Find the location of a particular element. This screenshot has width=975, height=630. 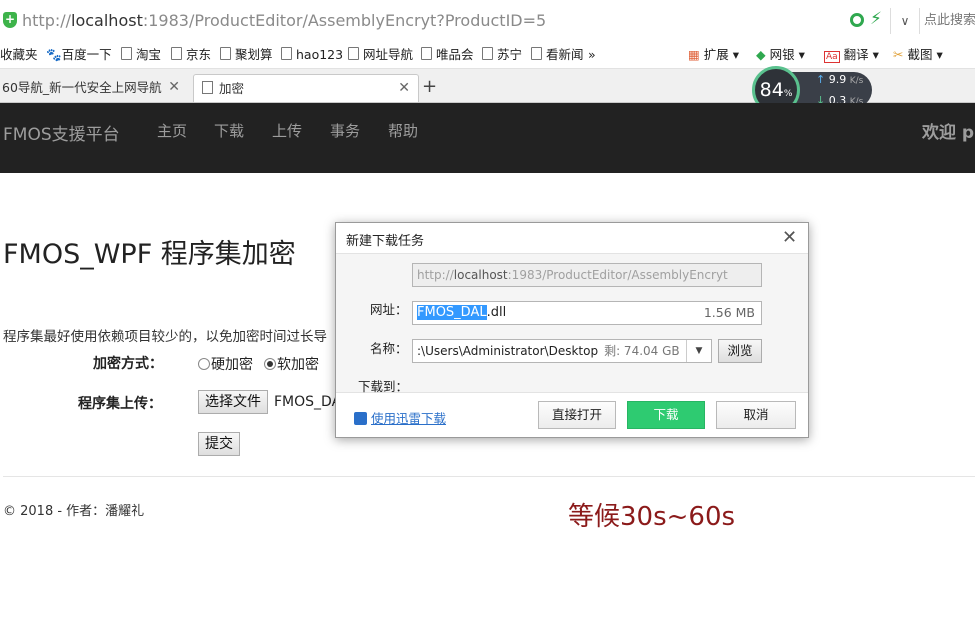

url-rest: :1983/ProductEditor/AssemblyEncryt is located at coordinates (617, 275).